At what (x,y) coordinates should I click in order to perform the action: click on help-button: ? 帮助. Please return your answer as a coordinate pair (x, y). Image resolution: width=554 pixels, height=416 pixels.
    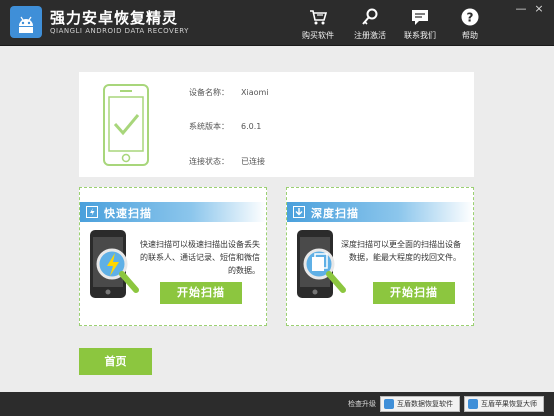
    Looking at the image, I should click on (470, 24).